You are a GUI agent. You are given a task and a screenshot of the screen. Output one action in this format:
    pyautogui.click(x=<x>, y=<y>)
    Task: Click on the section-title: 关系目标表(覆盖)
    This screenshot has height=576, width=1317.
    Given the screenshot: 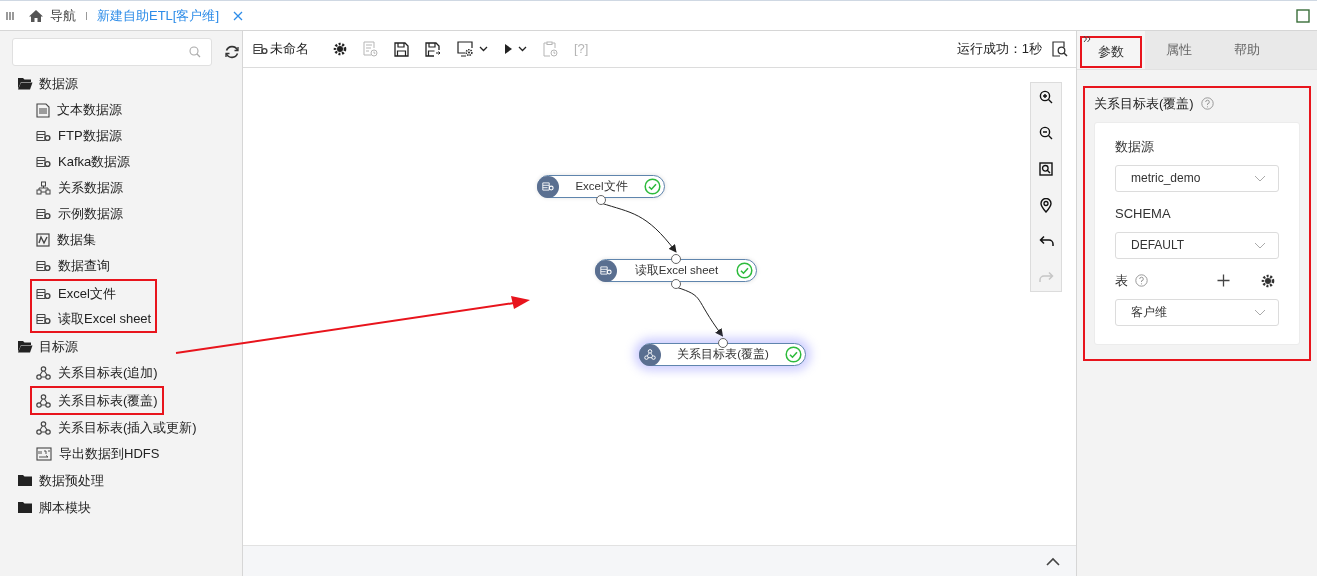 What is the action you would take?
    pyautogui.click(x=1144, y=104)
    